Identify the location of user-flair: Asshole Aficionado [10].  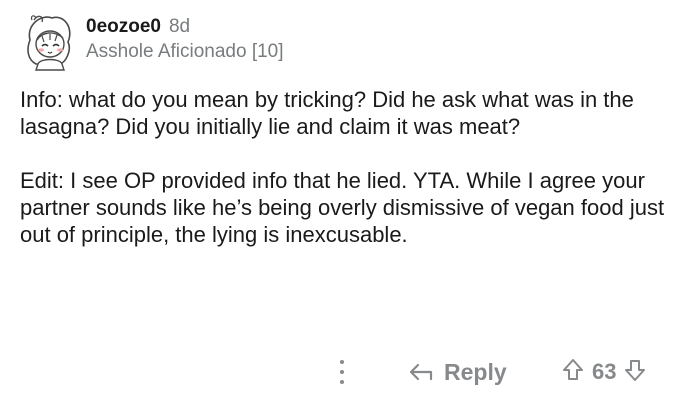
(185, 51).